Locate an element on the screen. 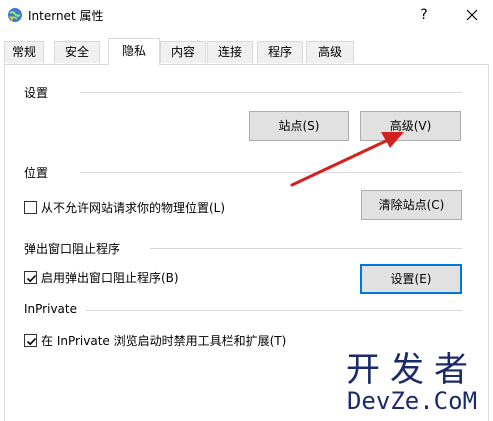 This screenshot has height=421, width=493. disable-toolbars-inprivate-checkbox: 在 InPrivate 浏览启动时禁用工具栏和扩展(T) is located at coordinates (155, 340).